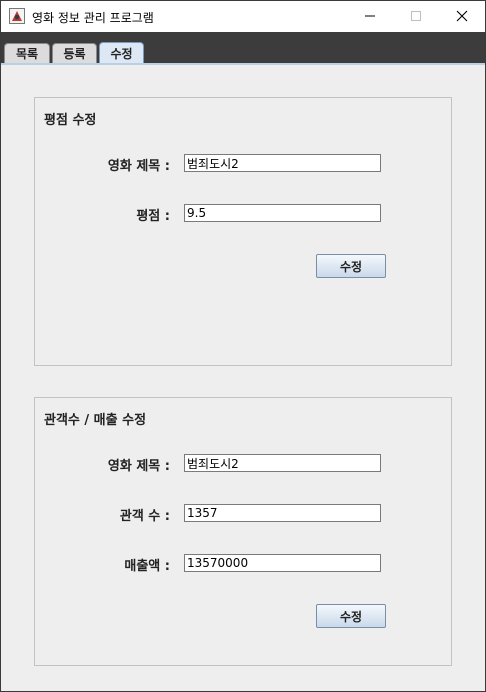 Image resolution: width=486 pixels, height=692 pixels. Describe the element at coordinates (17, 16) in the screenshot. I see `java-app-icon` at that location.